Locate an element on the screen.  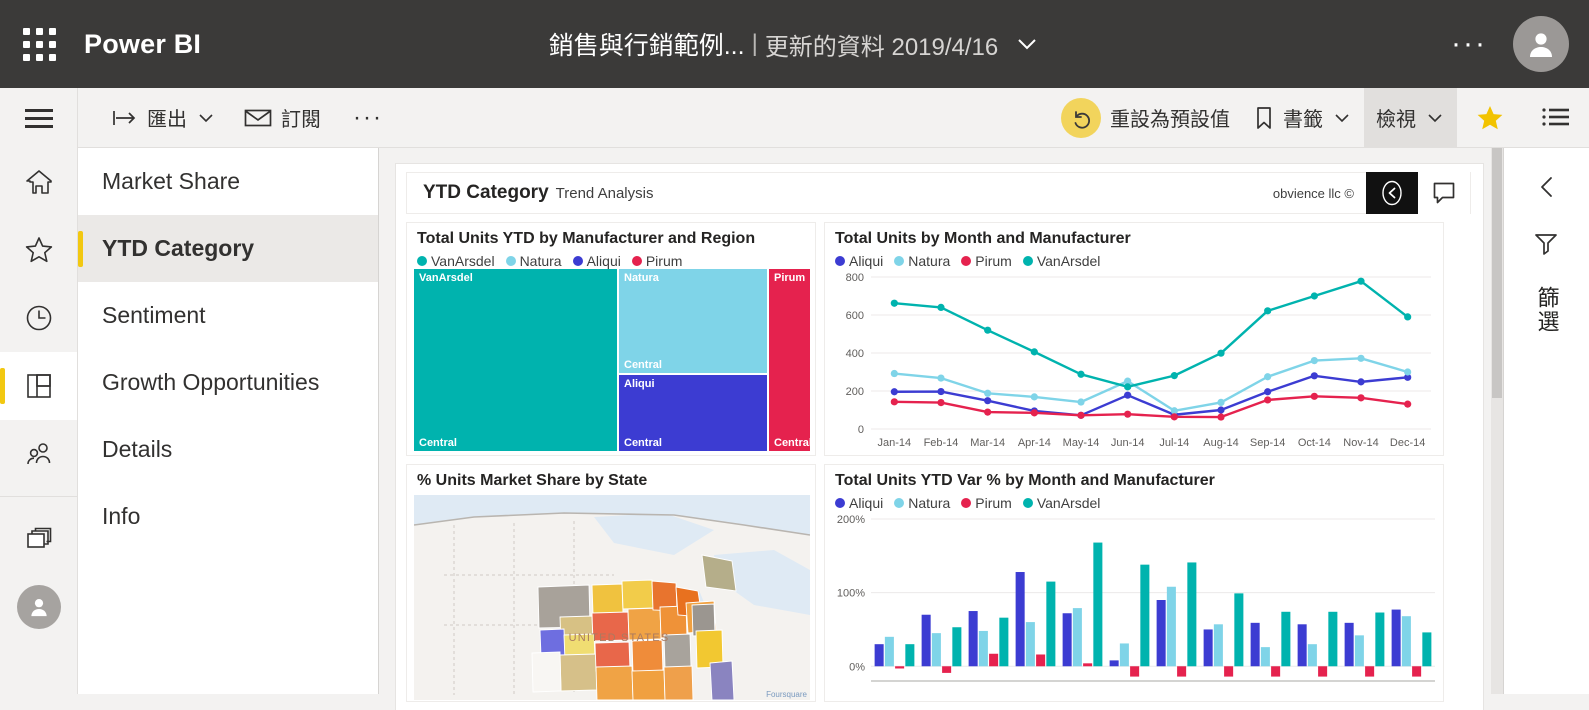
page-item-details: Details is located at coordinates (228, 449).